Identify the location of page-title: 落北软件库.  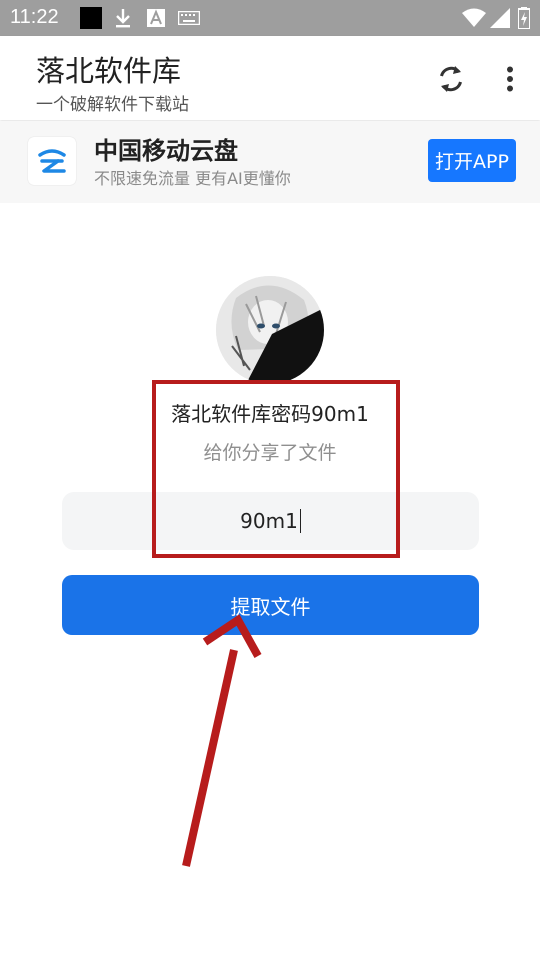
(109, 71).